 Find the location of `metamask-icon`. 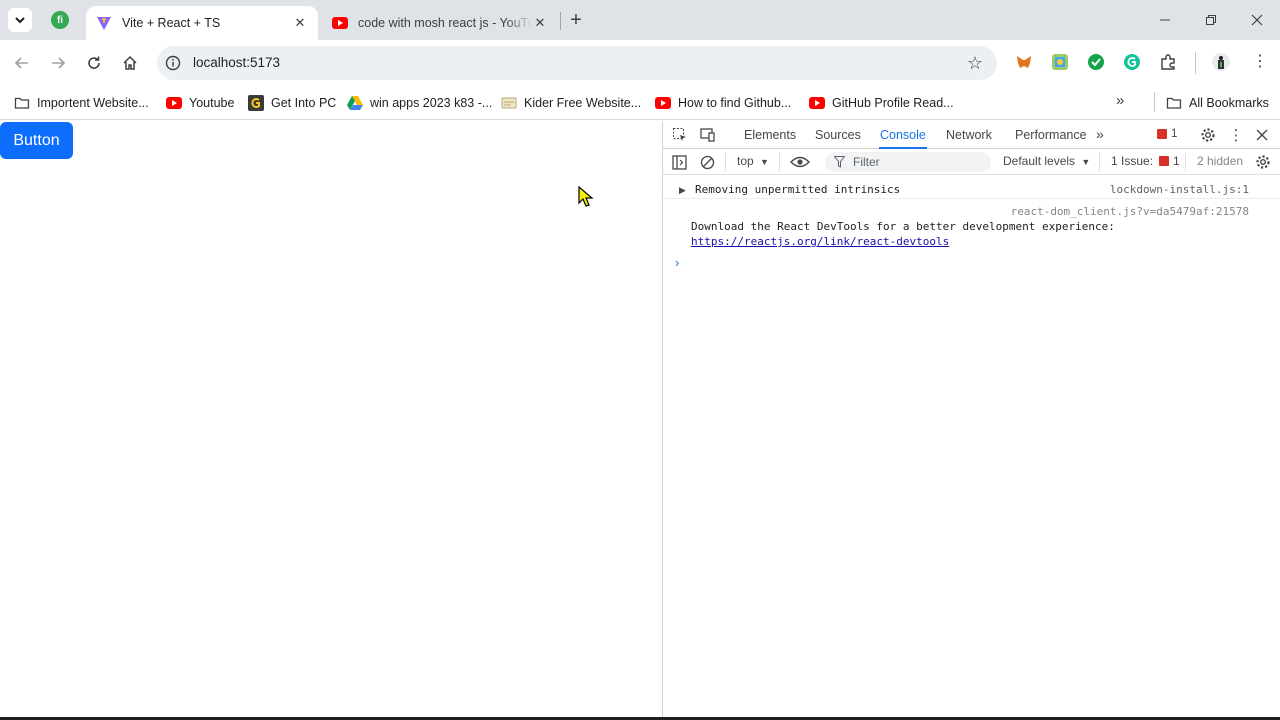

metamask-icon is located at coordinates (1024, 62).